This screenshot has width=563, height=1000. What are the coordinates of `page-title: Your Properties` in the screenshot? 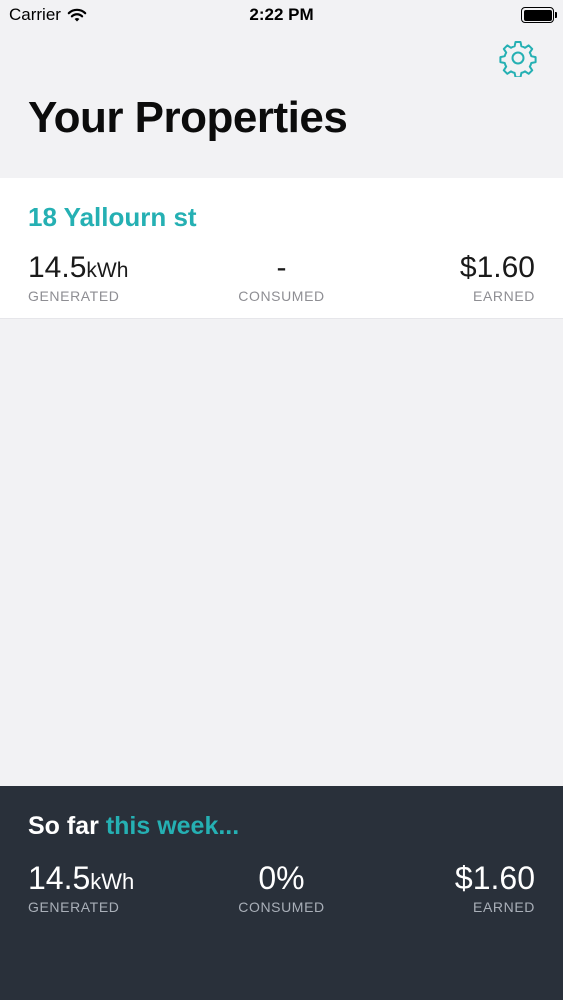 It's located at (188, 117).